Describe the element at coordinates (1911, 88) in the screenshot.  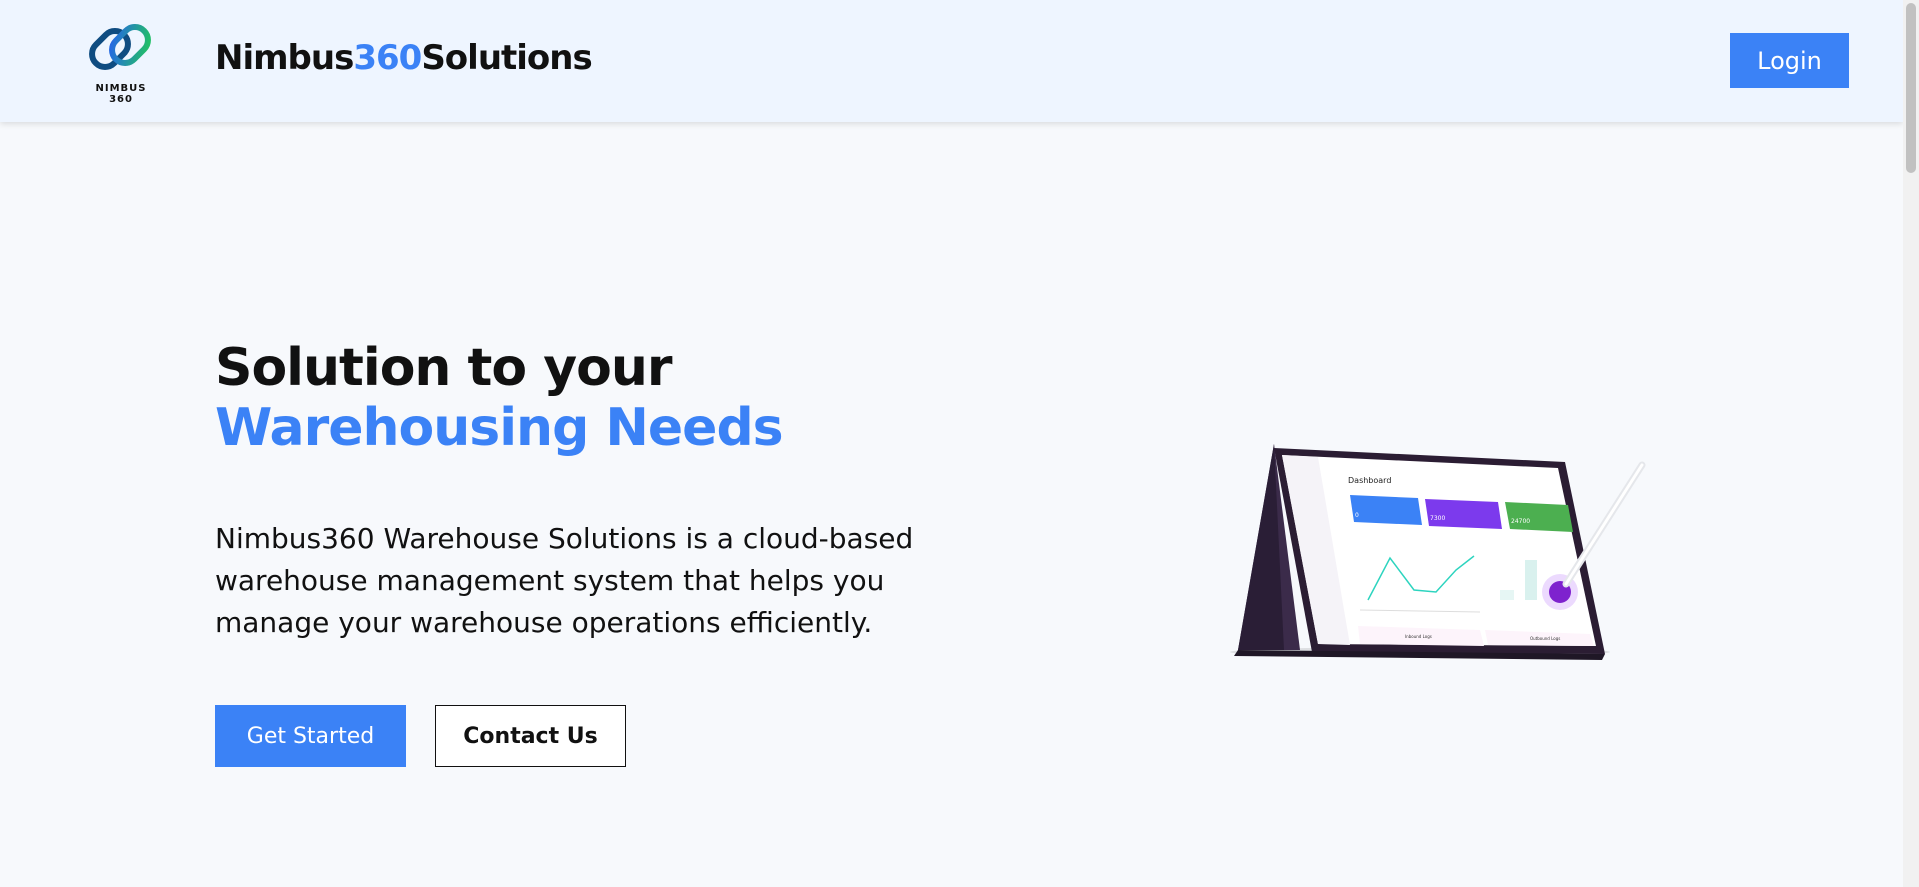
I see `scrollbar-thumb` at that location.